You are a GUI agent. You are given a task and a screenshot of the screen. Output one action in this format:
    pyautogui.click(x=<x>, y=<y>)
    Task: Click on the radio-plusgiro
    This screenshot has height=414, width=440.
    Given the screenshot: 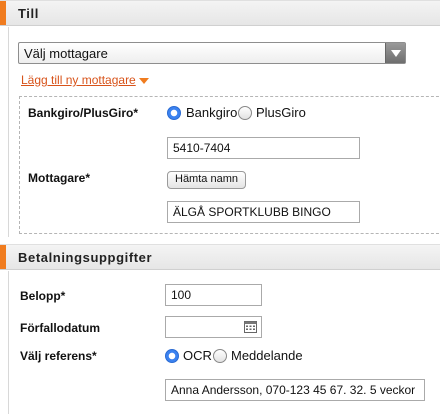 What is the action you would take?
    pyautogui.click(x=245, y=113)
    